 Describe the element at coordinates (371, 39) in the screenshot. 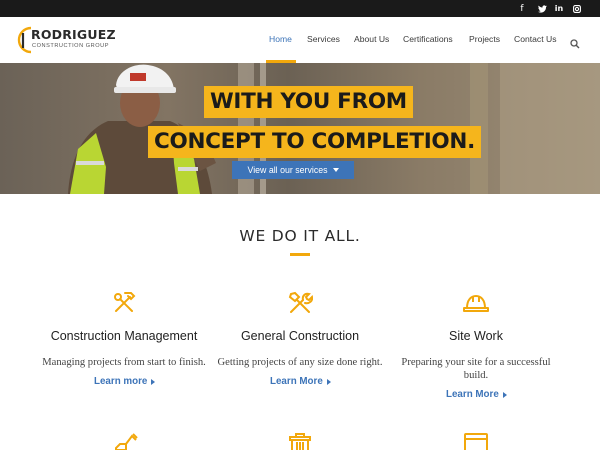

I see `nav-about: About Us` at that location.